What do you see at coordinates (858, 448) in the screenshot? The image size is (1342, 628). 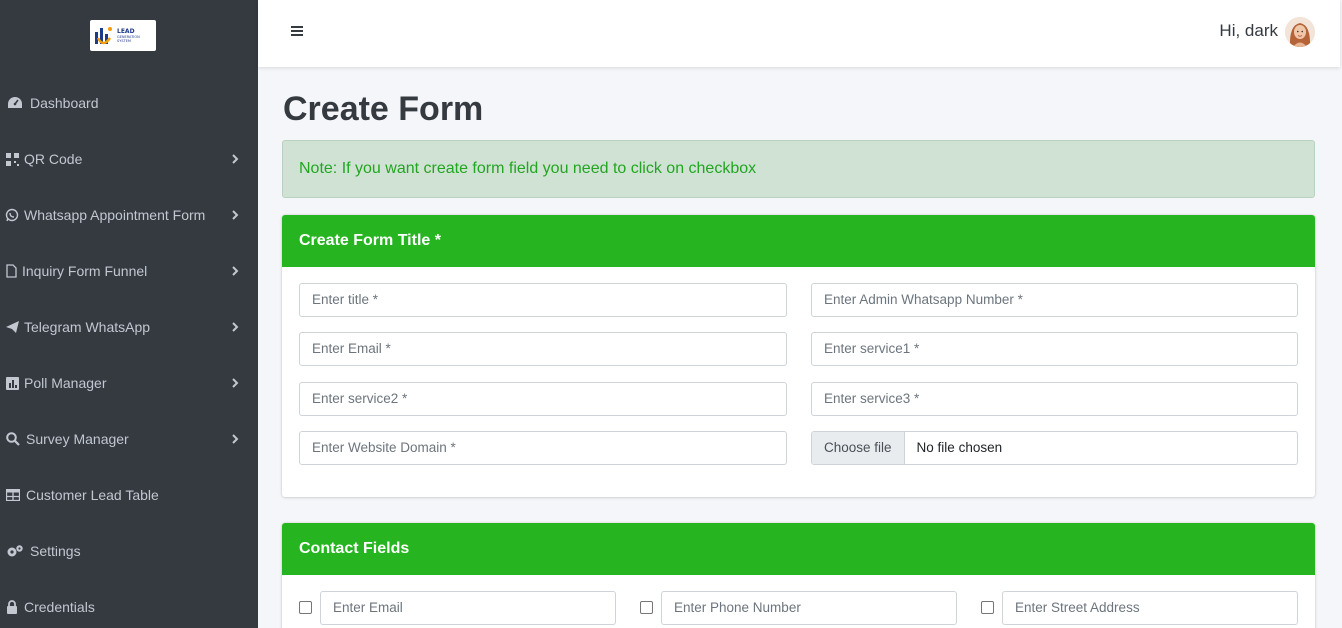 I see `choose-file-button: Choose file` at bounding box center [858, 448].